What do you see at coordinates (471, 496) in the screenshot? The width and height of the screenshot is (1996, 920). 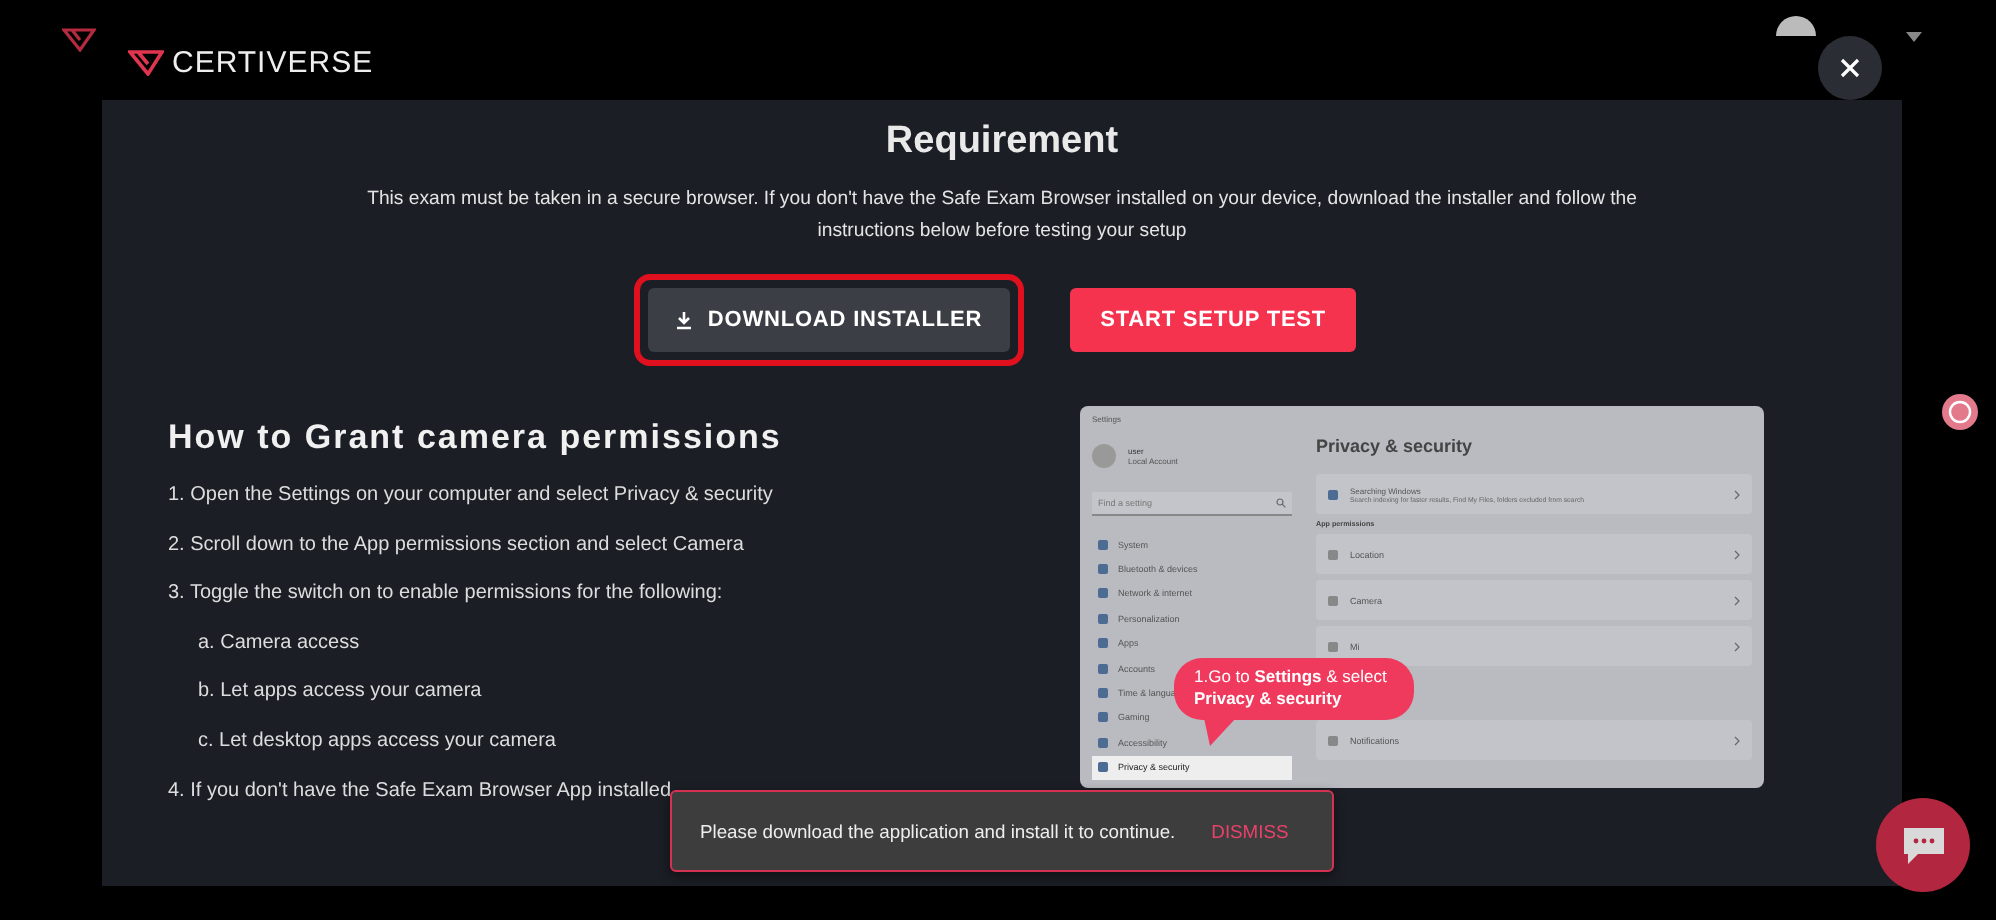 I see `step-text: 1. Open the Settings on your computer and select Privacy & security` at bounding box center [471, 496].